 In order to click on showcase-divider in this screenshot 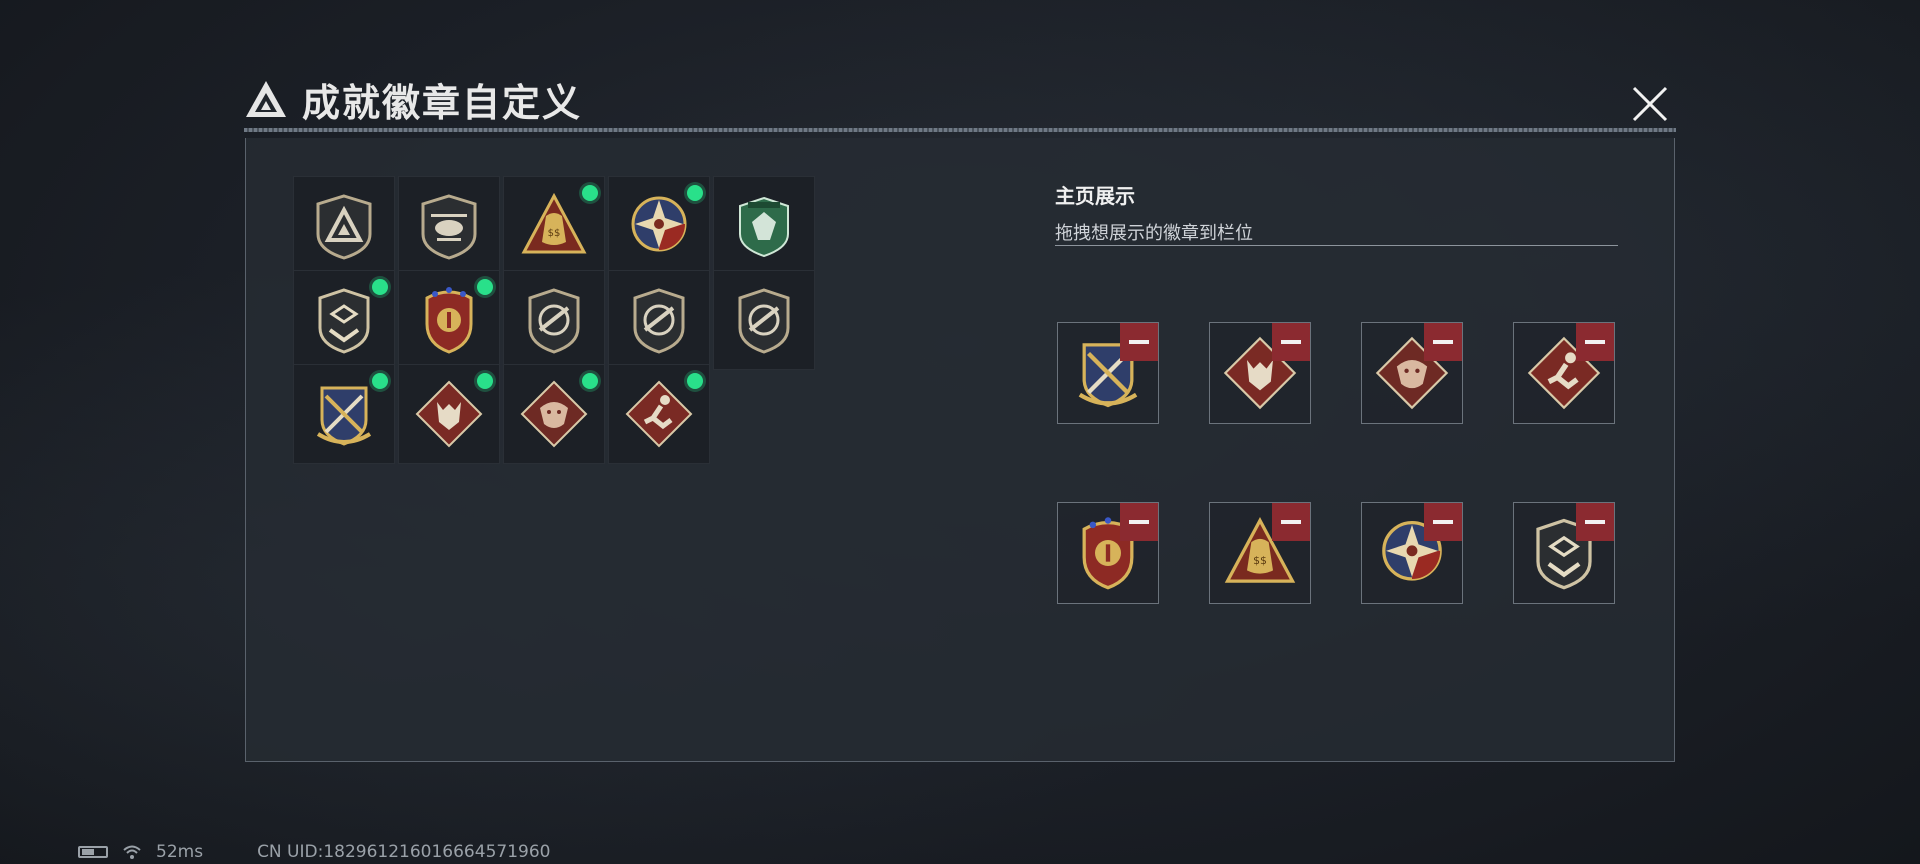, I will do `click(1336, 245)`.